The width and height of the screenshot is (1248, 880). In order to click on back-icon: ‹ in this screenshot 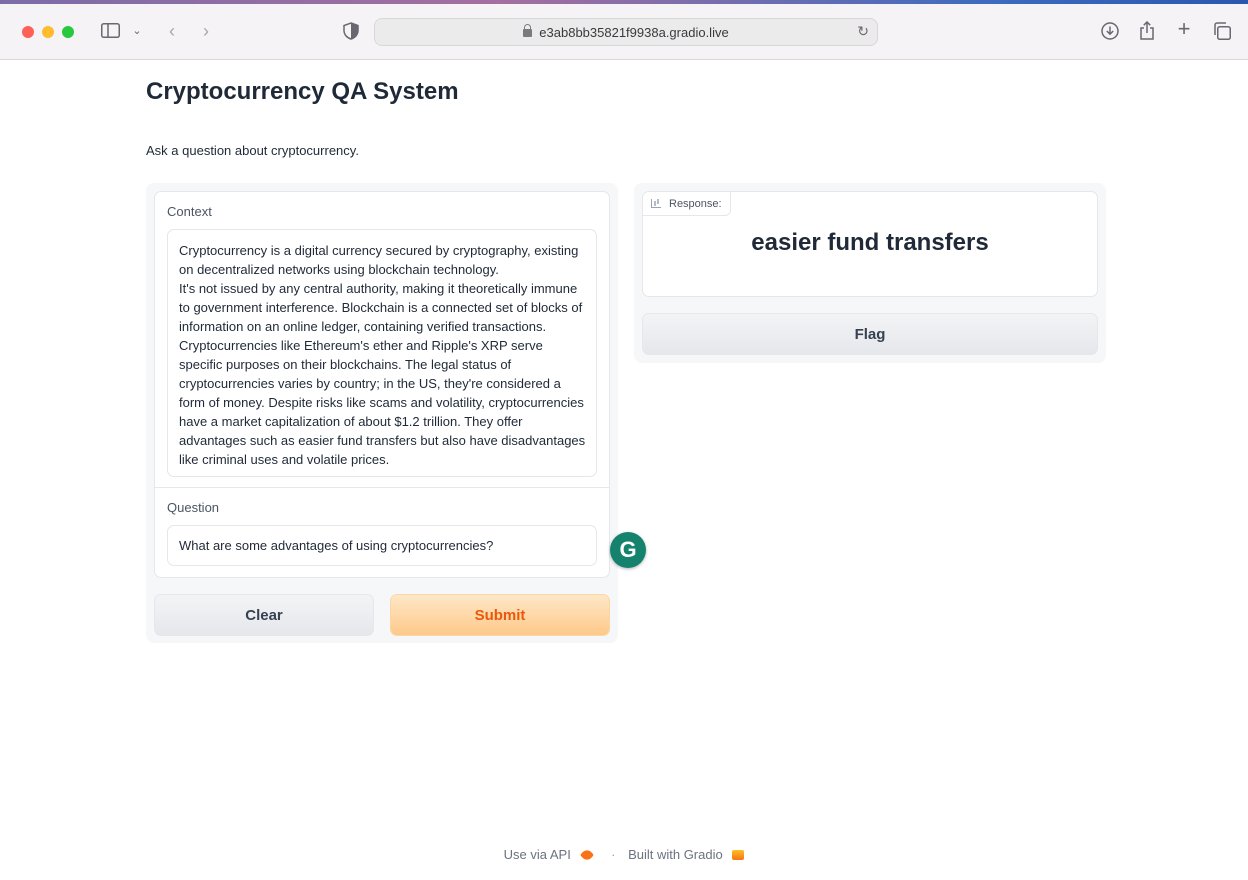, I will do `click(172, 31)`.